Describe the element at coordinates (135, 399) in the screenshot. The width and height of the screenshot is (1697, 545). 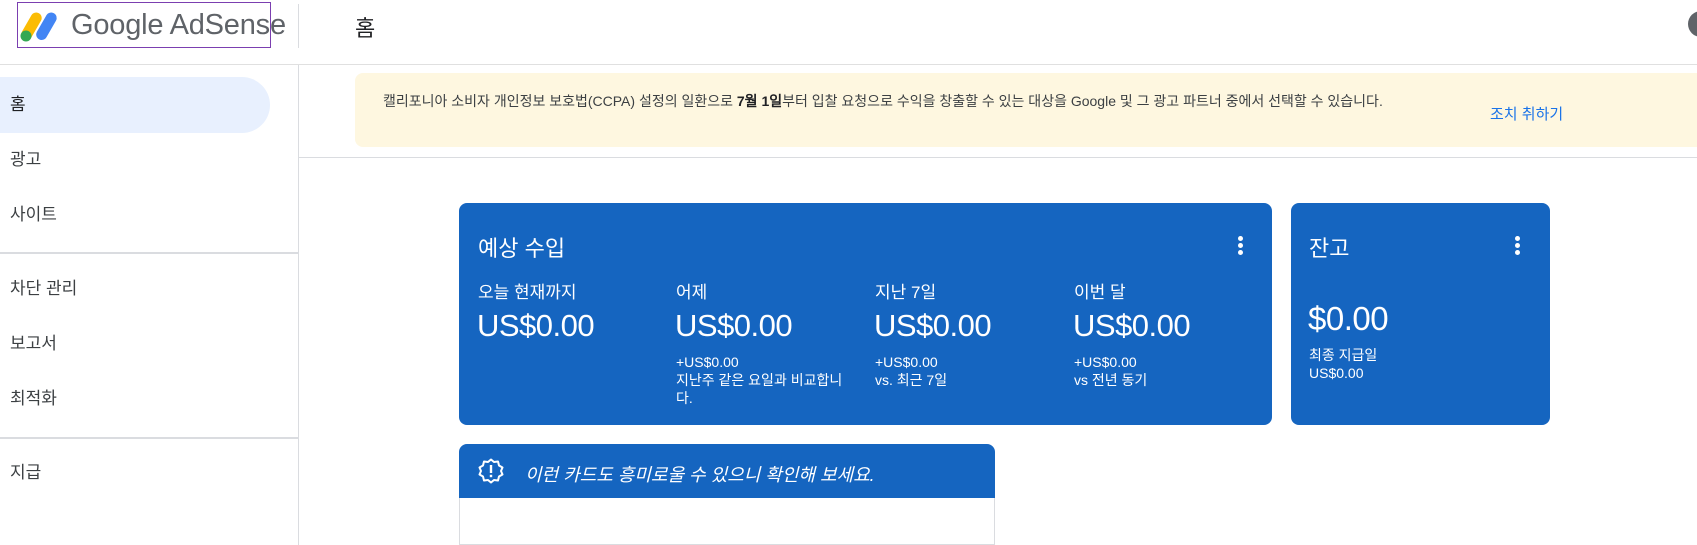
I see `sidebar-item-optimization: 최적화` at that location.